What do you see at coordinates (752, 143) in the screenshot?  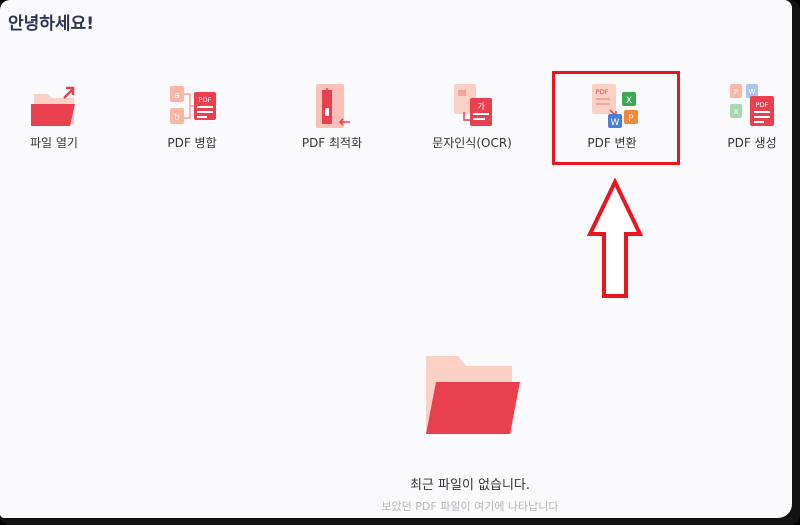 I see `tool-label: PDF 생성` at bounding box center [752, 143].